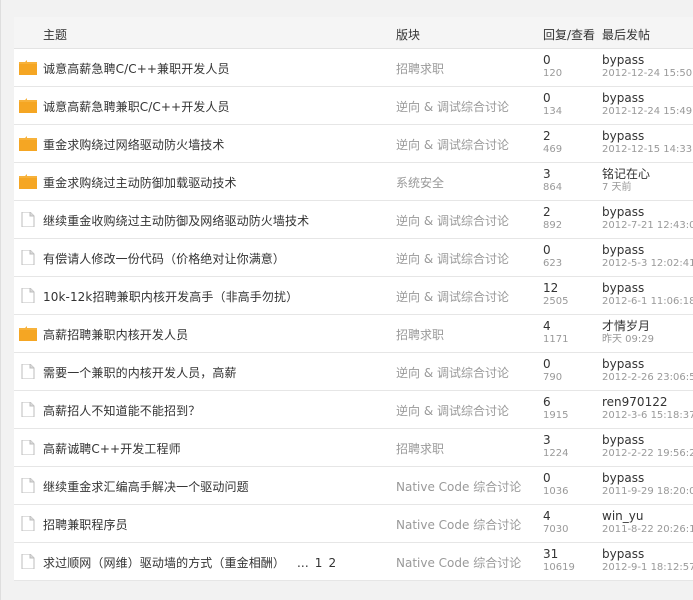 Image resolution: width=693 pixels, height=600 pixels. Describe the element at coordinates (647, 516) in the screenshot. I see `last-post-user-link: win_yu` at that location.